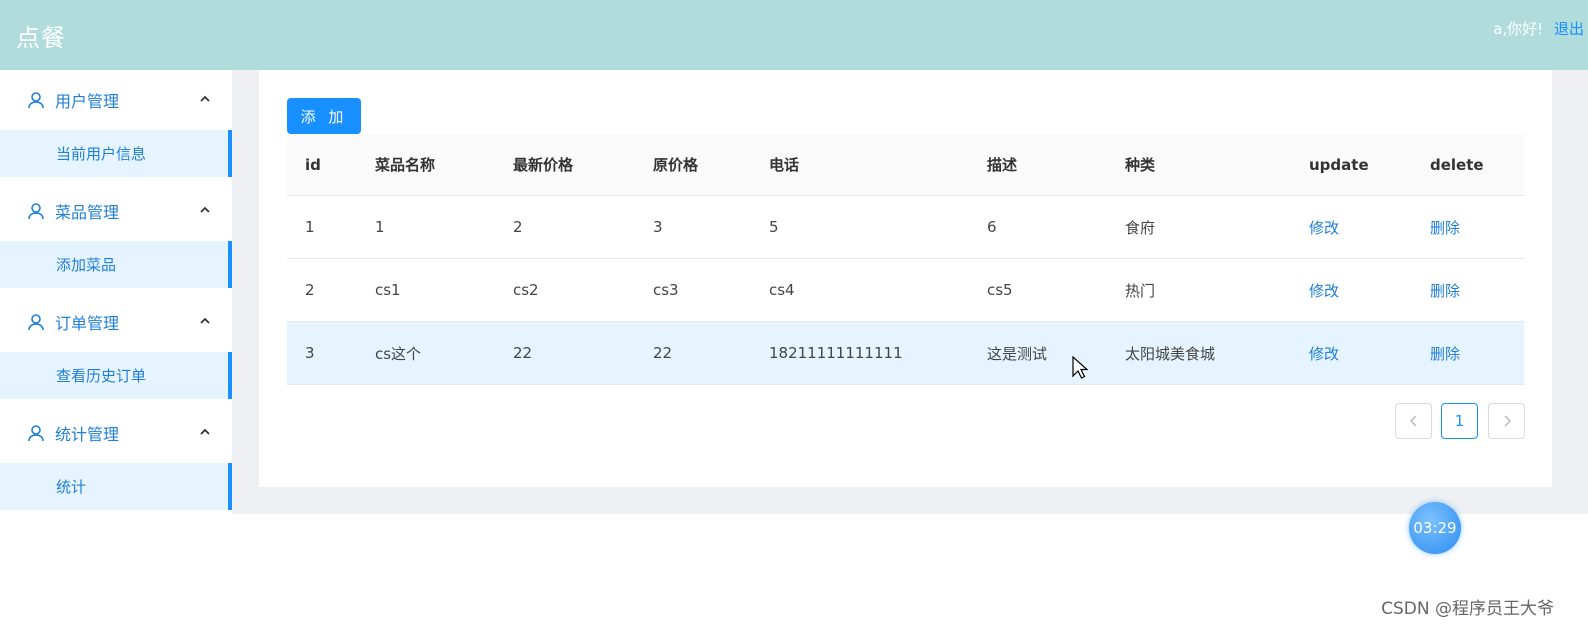 The image size is (1588, 632). What do you see at coordinates (1000, 290) in the screenshot?
I see `cell-desc: cs5` at bounding box center [1000, 290].